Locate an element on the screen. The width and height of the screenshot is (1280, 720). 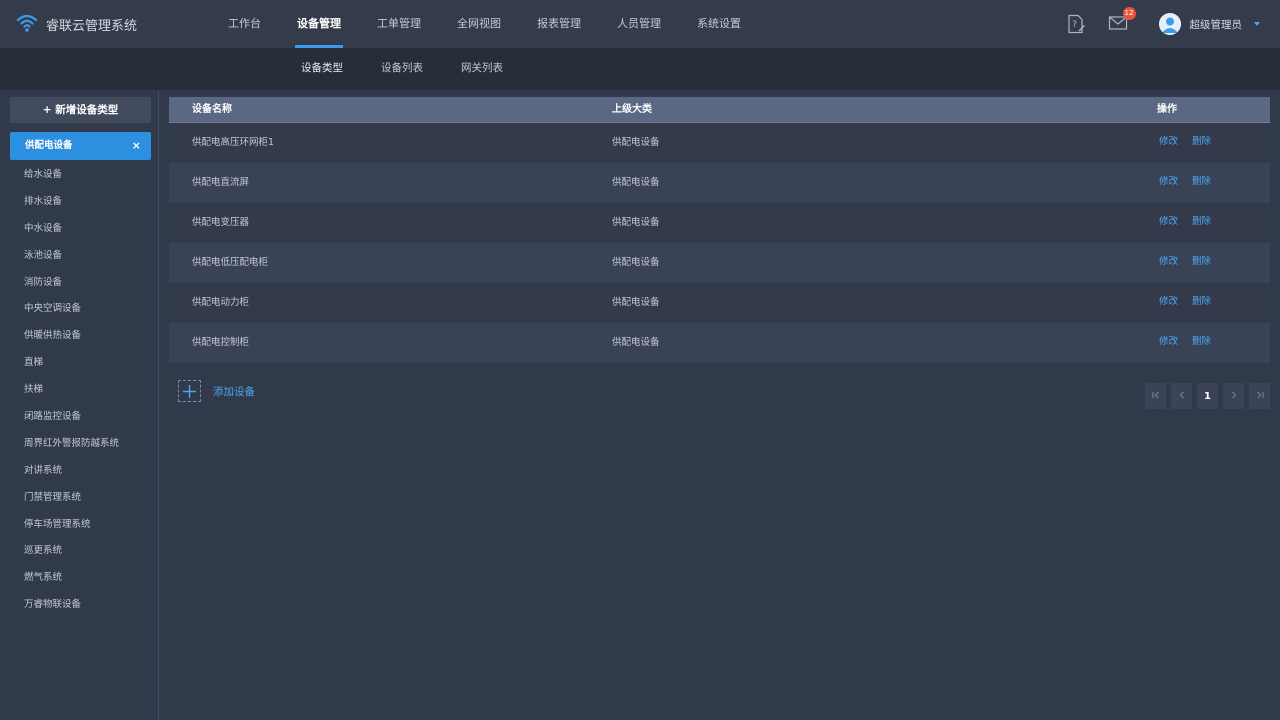
last-page-button is located at coordinates (1259, 396).